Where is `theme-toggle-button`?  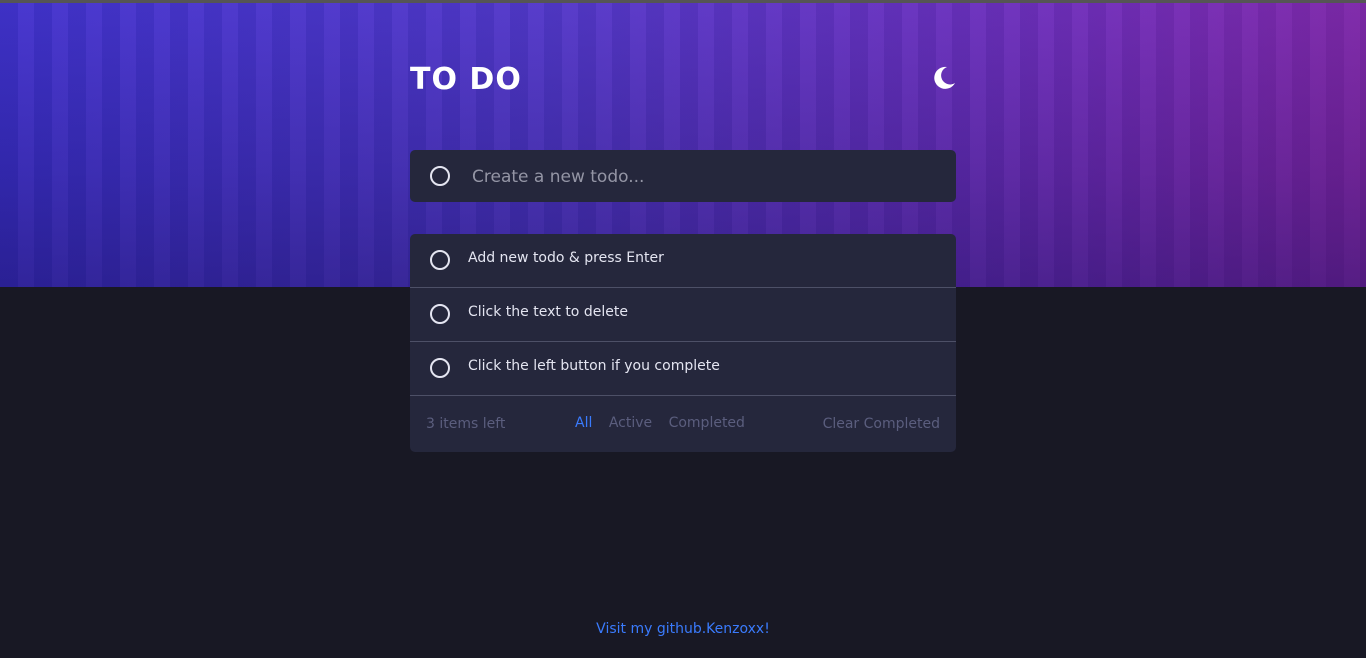 theme-toggle-button is located at coordinates (944, 78).